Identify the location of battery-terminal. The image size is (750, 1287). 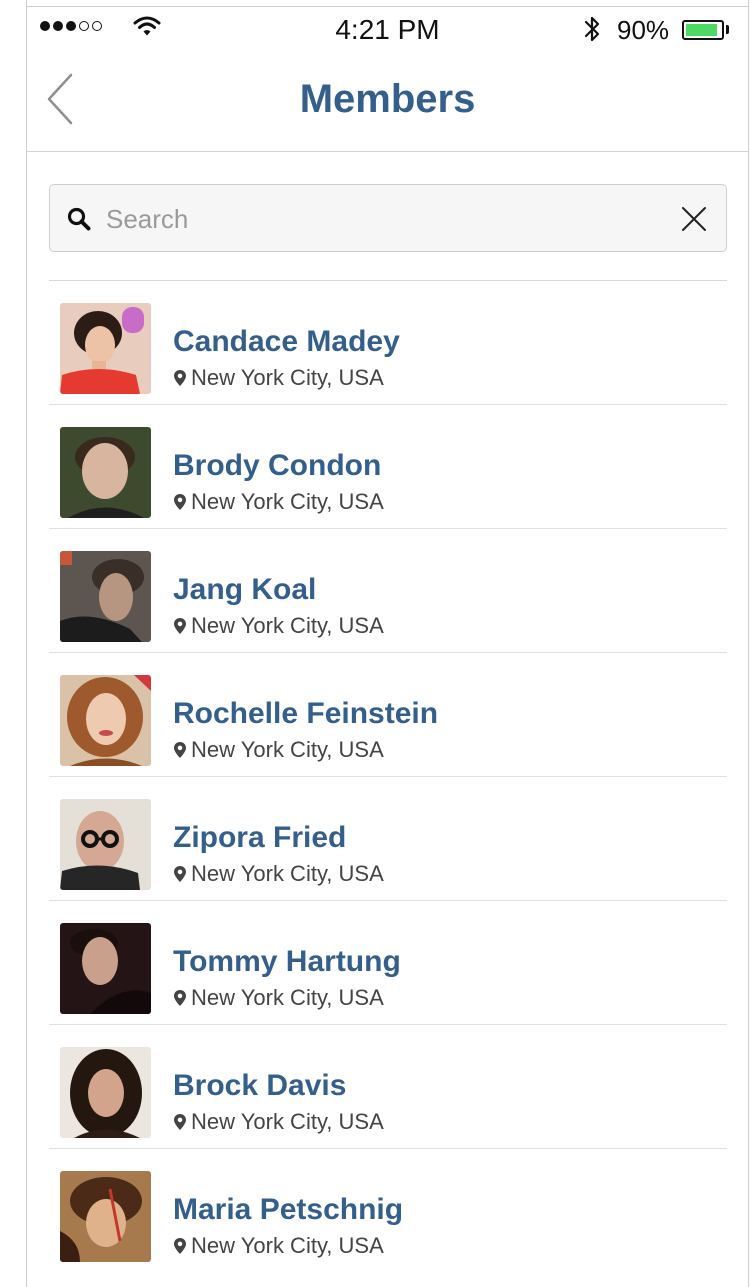
(727, 29).